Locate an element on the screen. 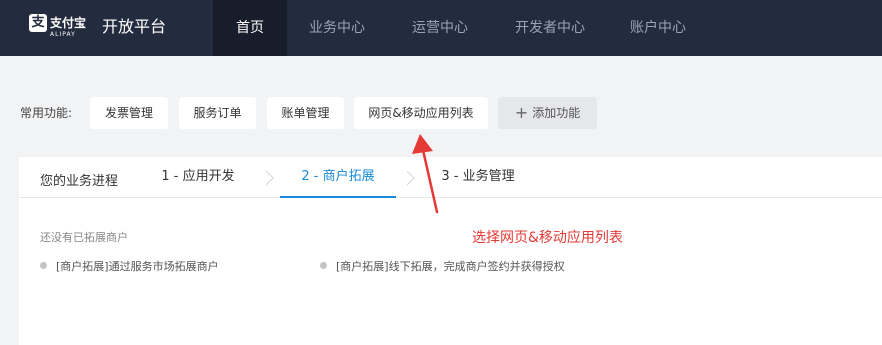 This screenshot has height=345, width=882. merchant-link-service-market: [商户拓展]通过服务市场拓展商户 is located at coordinates (129, 266).